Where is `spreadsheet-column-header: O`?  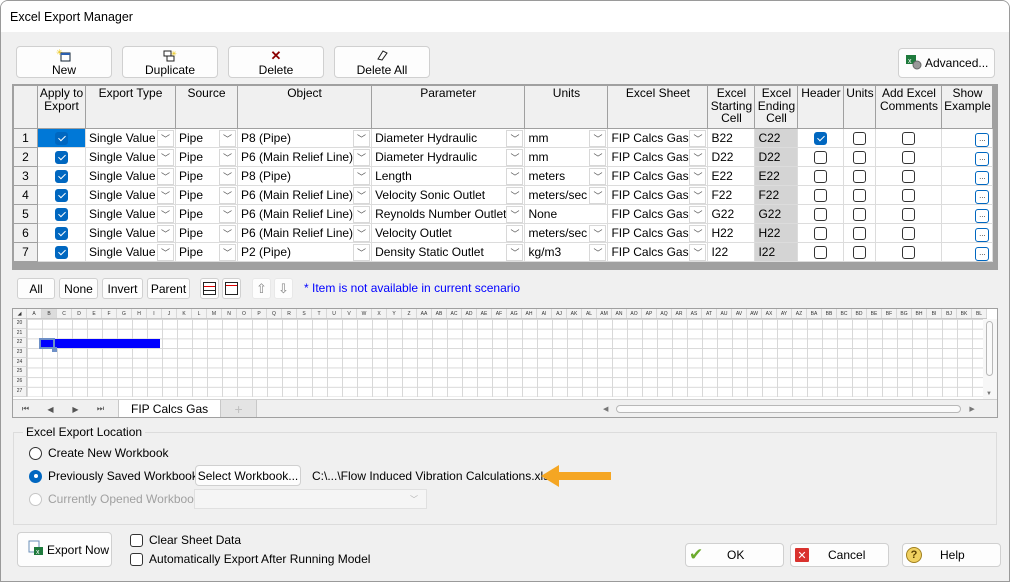
spreadsheet-column-header: O is located at coordinates (244, 313).